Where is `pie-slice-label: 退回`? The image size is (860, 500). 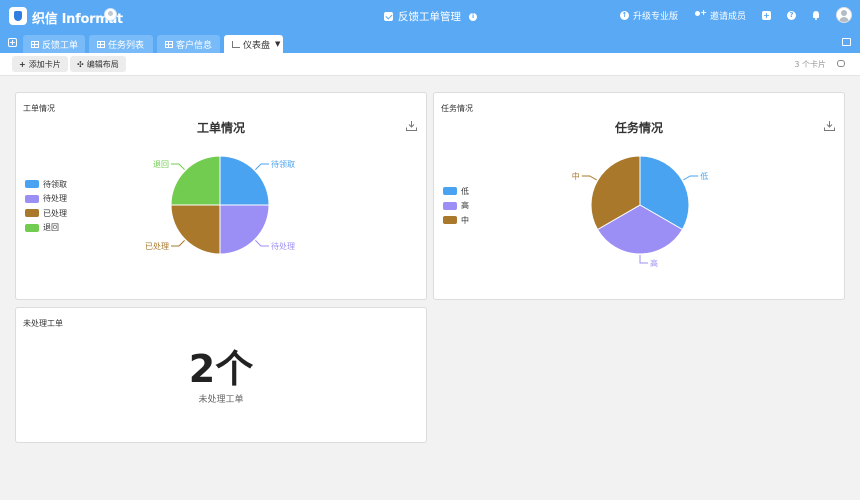
pie-slice-label: 退回 is located at coordinates (161, 164).